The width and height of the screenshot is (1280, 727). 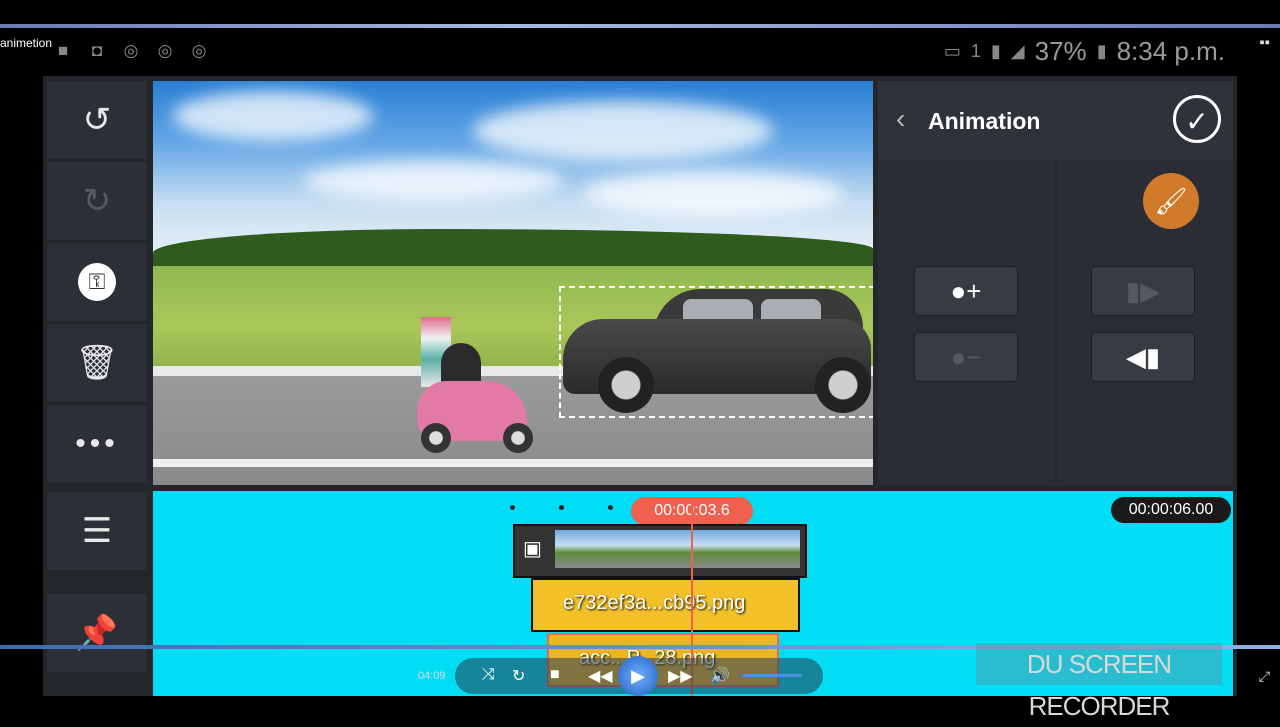 I want to click on undo-button: ↺, so click(x=97, y=120).